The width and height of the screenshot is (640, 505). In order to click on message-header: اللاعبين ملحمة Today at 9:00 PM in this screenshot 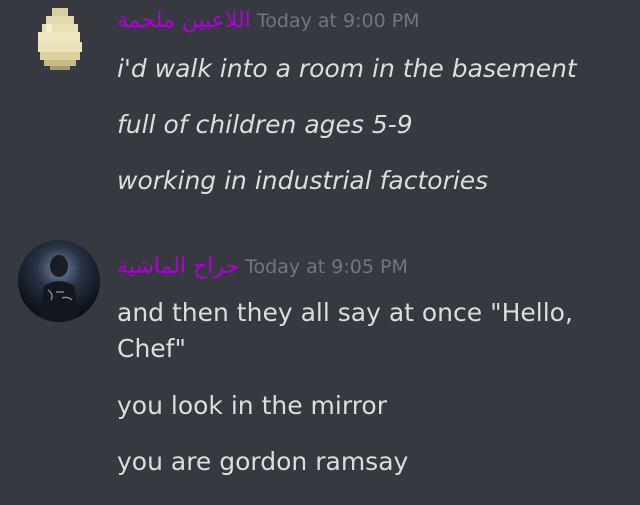, I will do `click(268, 20)`.